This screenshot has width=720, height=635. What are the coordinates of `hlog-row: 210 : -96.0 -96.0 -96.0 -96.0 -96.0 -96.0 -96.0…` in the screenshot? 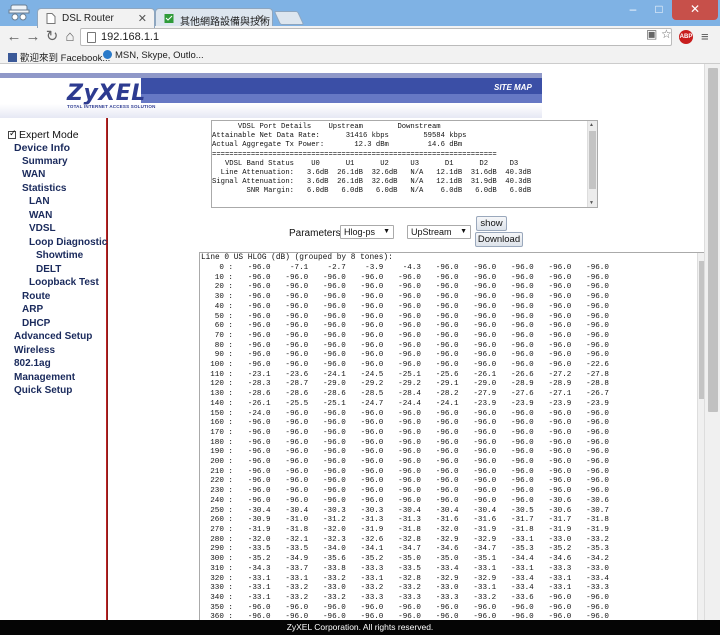 It's located at (405, 473).